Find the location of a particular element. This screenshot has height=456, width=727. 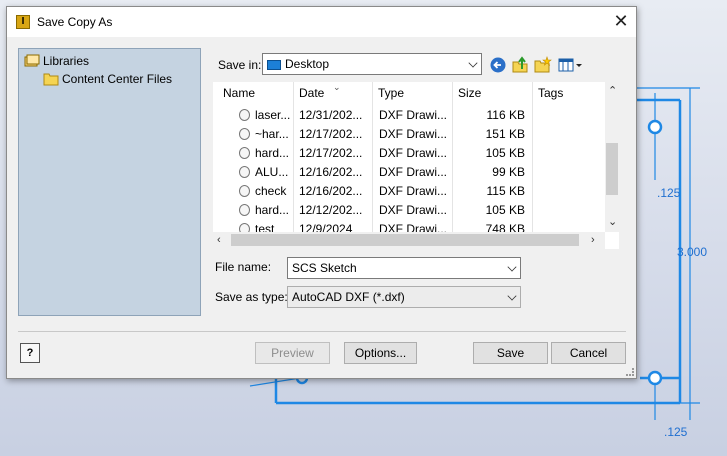

scroll-up-icon: ⌃ is located at coordinates (612, 91).